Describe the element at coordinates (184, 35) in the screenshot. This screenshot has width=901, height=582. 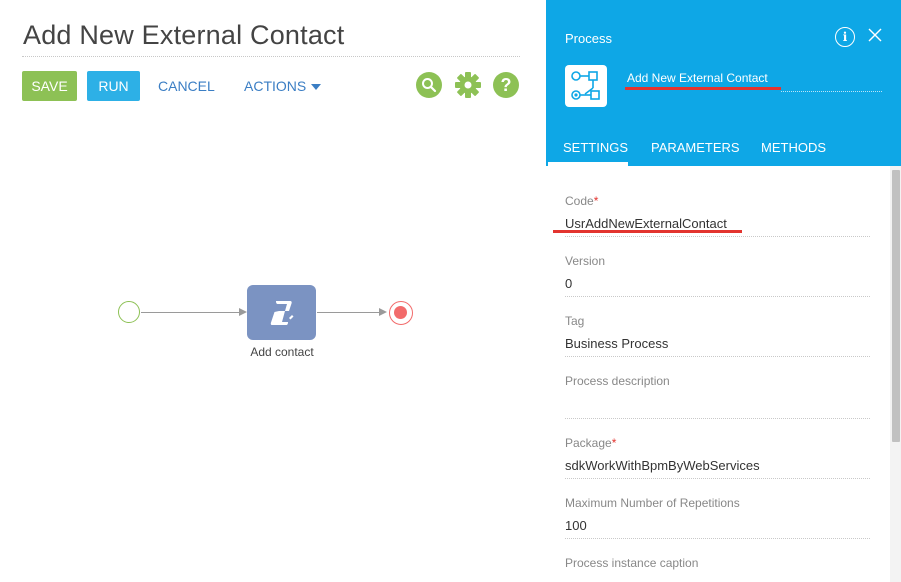
I see `page-title: Add New External Contact` at that location.